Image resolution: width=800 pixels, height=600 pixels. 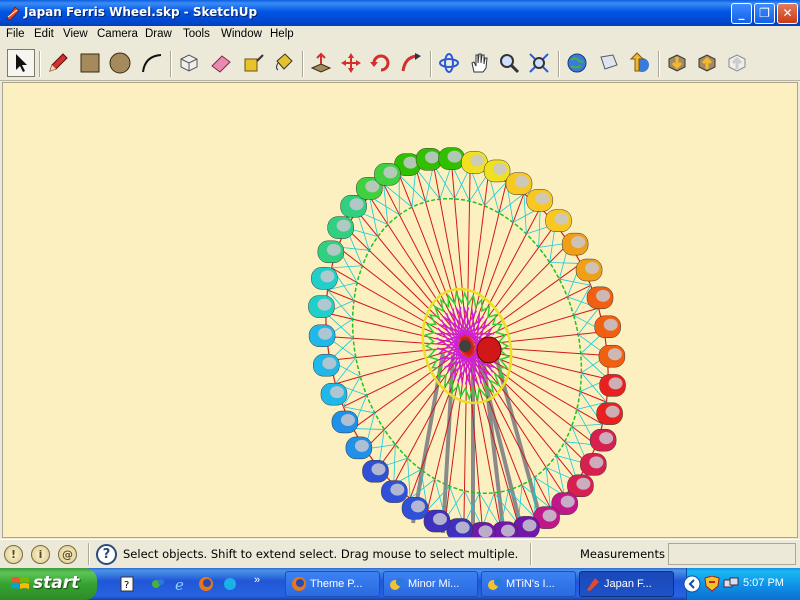 What do you see at coordinates (400, 13) in the screenshot?
I see `title-bar: Japan Ferris Wheel.skp - SketchUp _ ❐ ✕` at bounding box center [400, 13].